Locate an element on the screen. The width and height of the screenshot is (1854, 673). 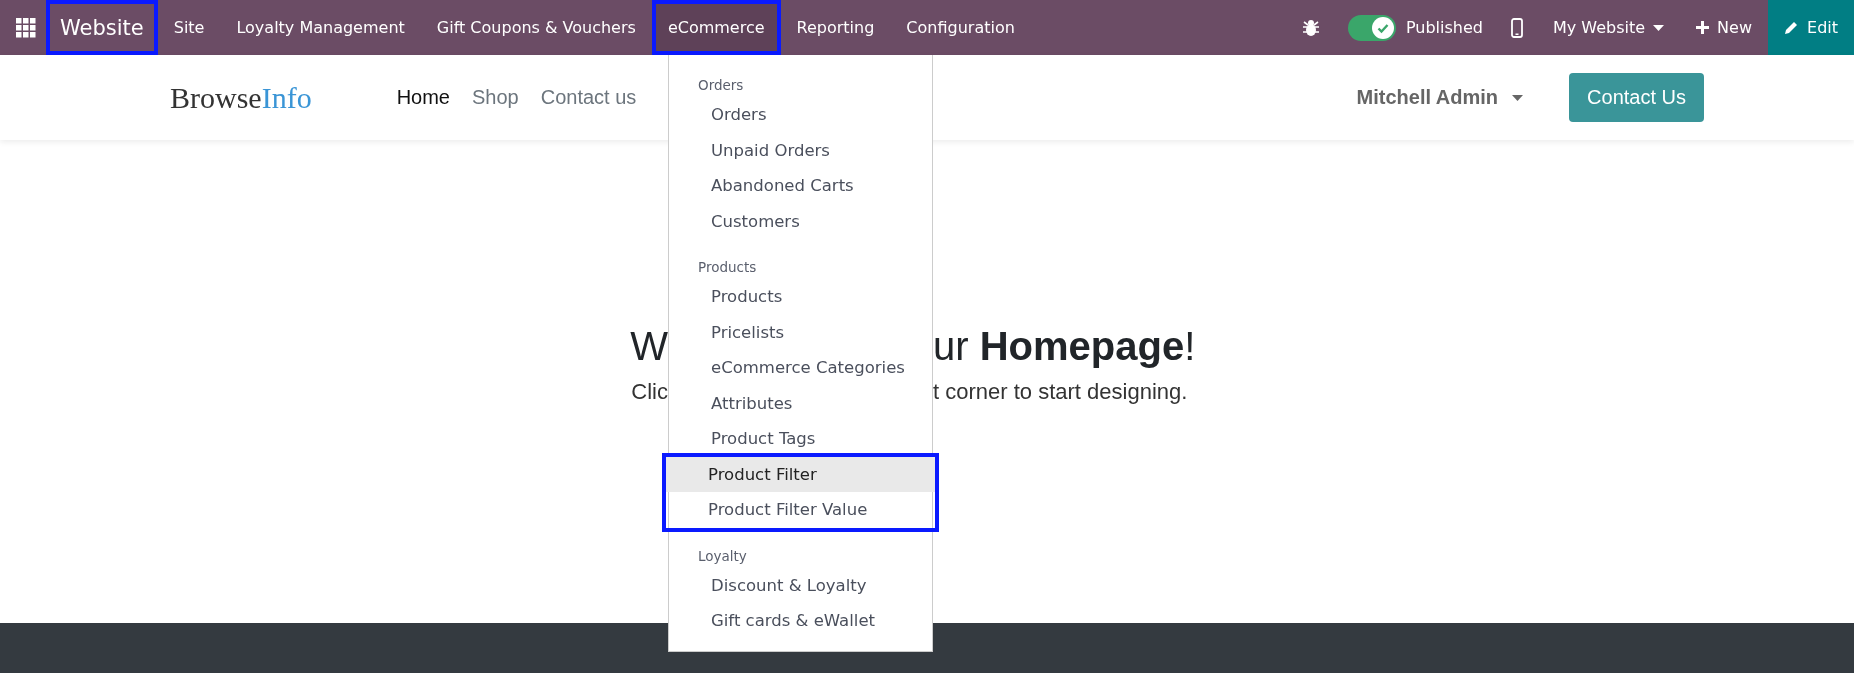
menu-item: Discount & Loyalty is located at coordinates (800, 585).